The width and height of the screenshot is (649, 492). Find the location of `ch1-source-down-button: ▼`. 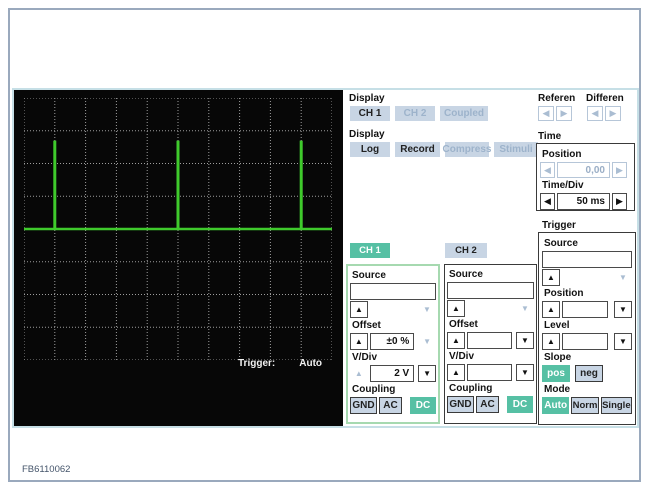

ch1-source-down-button: ▼ is located at coordinates (427, 309).